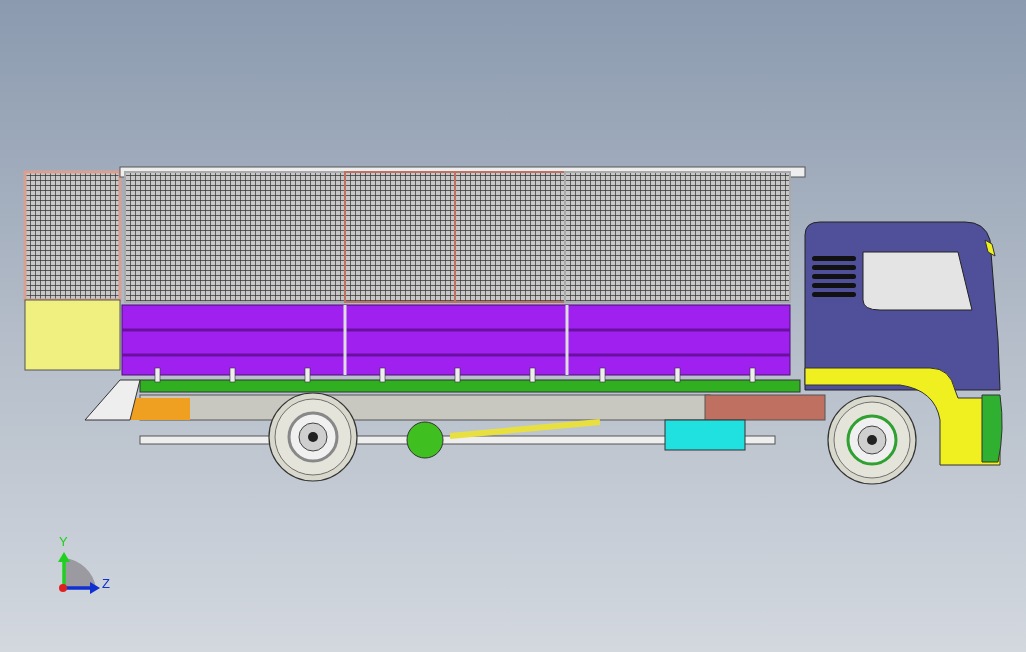 The image size is (1026, 652). Describe the element at coordinates (63, 541) in the screenshot. I see `y-axis-label: Y` at that location.